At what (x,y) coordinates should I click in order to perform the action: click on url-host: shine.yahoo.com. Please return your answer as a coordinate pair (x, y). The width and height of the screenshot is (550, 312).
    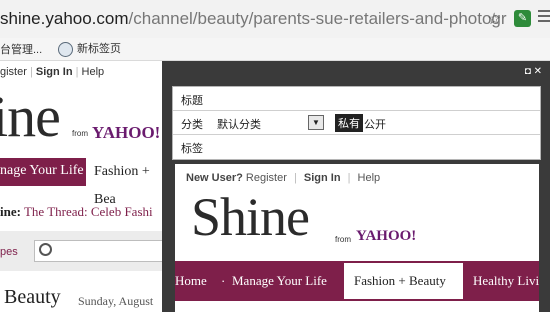
    Looking at the image, I should click on (64, 18).